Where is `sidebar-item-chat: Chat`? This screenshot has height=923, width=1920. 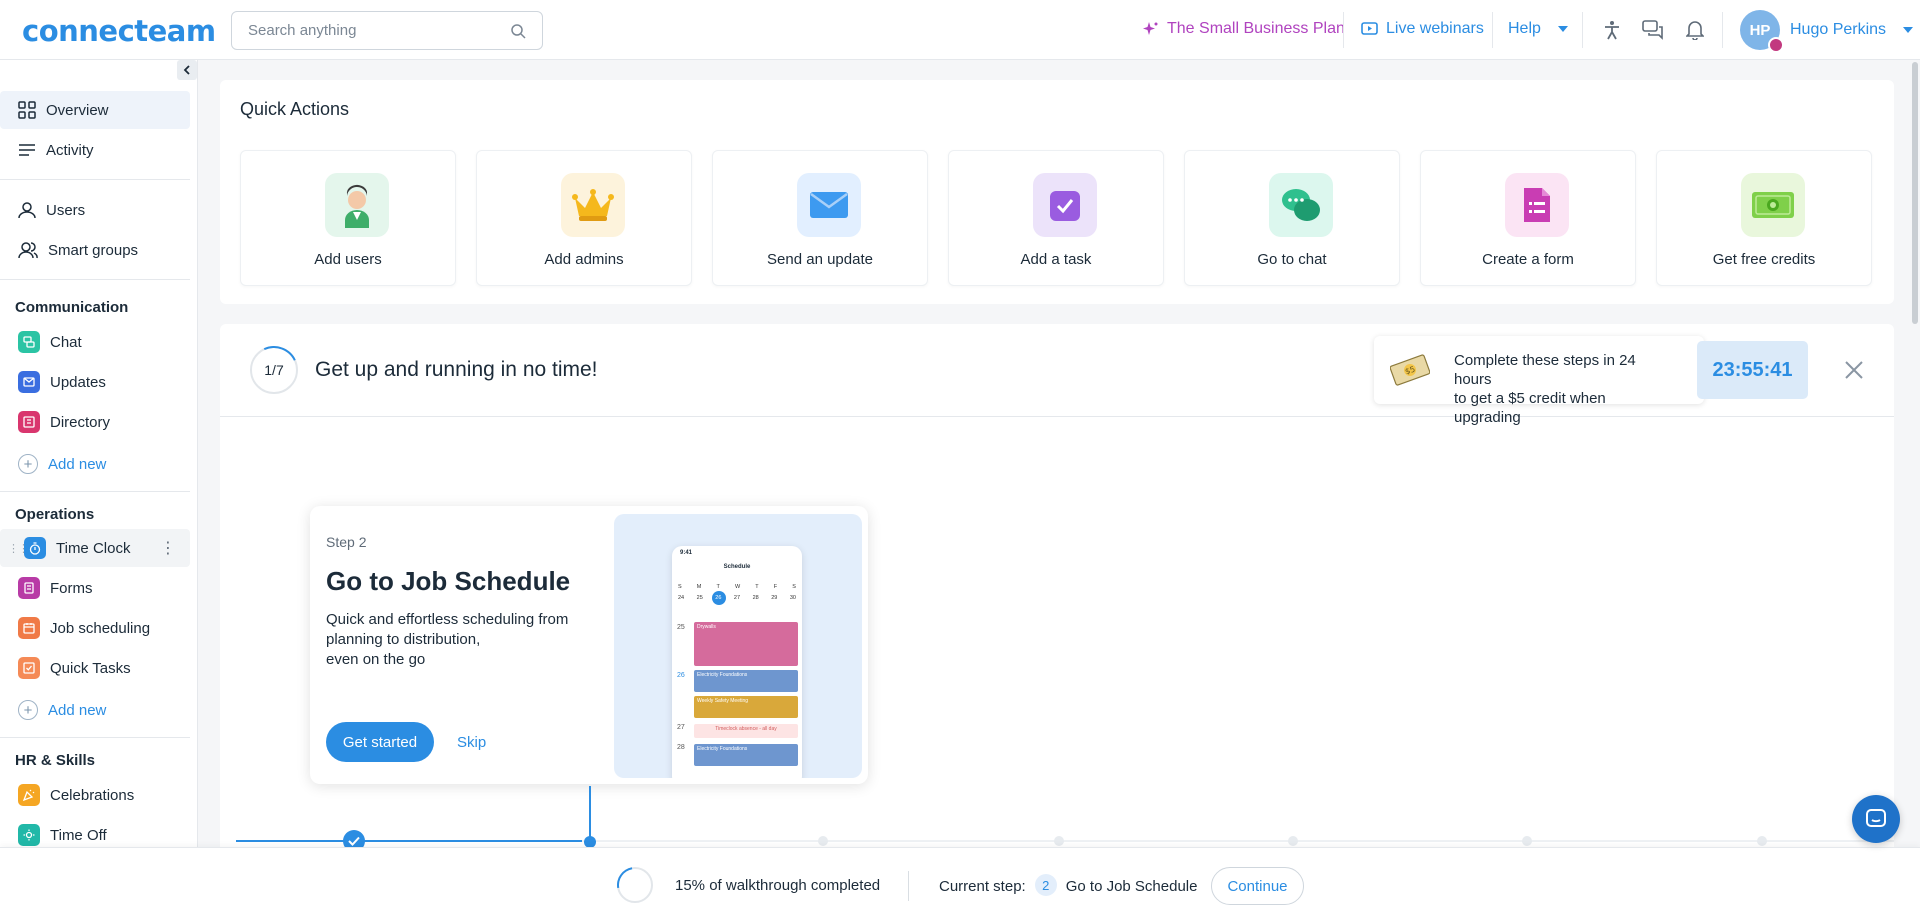 sidebar-item-chat: Chat is located at coordinates (95, 342).